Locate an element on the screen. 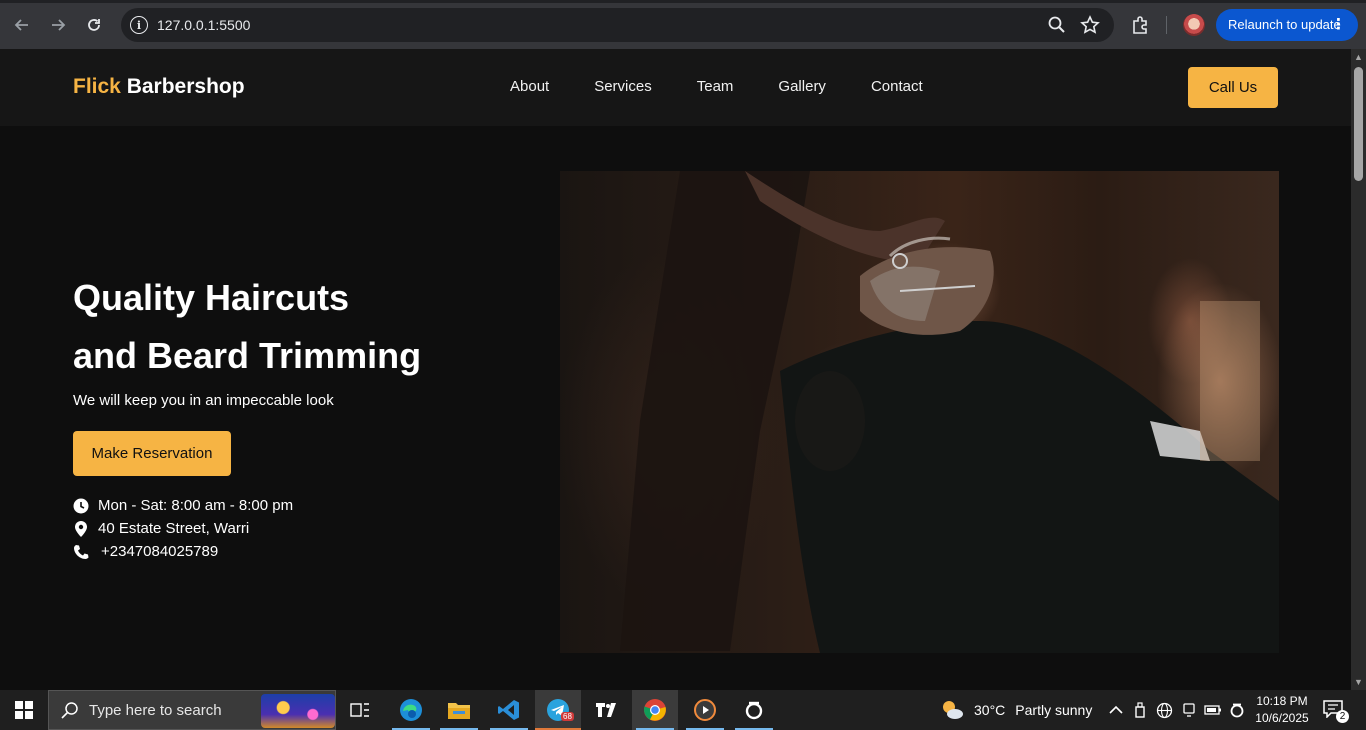 This screenshot has height=730, width=1366. arrow-left-icon is located at coordinates (21, 25).